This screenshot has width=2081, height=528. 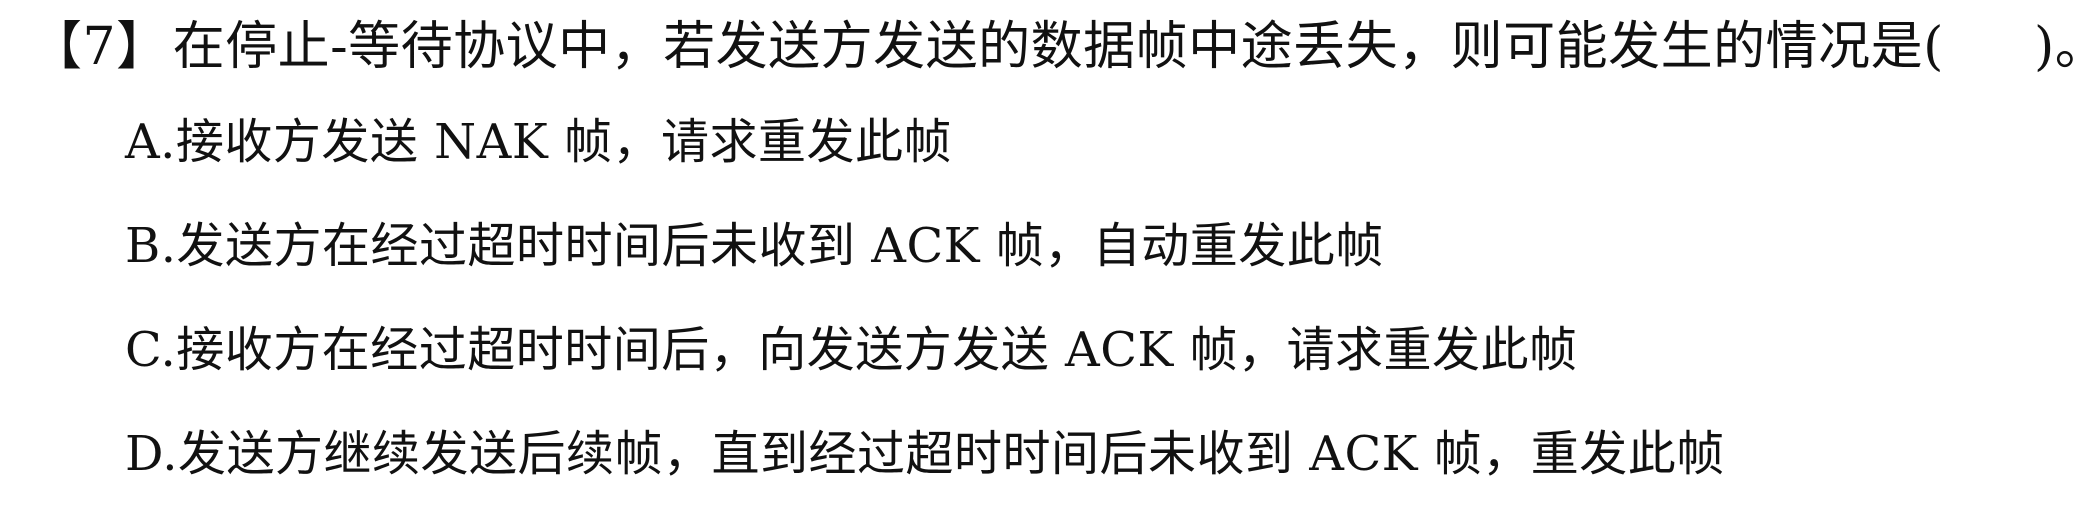 I want to click on option-c: C.接收方在经过超时时间后，向发送方发送 ACK 帧，请求重发此帧, so click(x=851, y=350).